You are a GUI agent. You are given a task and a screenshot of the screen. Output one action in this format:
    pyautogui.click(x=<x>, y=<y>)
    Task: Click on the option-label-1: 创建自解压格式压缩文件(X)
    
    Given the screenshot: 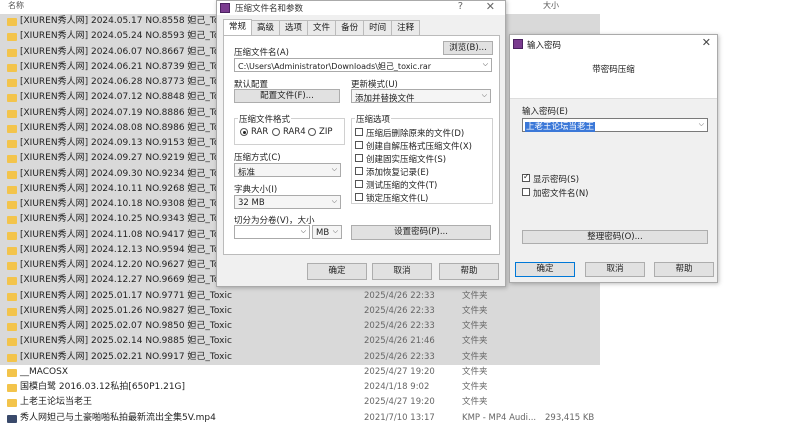 What is the action you would take?
    pyautogui.click(x=419, y=146)
    